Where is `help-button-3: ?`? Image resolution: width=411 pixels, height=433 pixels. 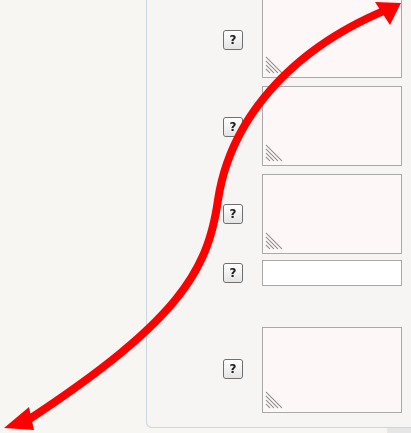
help-button-3: ? is located at coordinates (233, 214).